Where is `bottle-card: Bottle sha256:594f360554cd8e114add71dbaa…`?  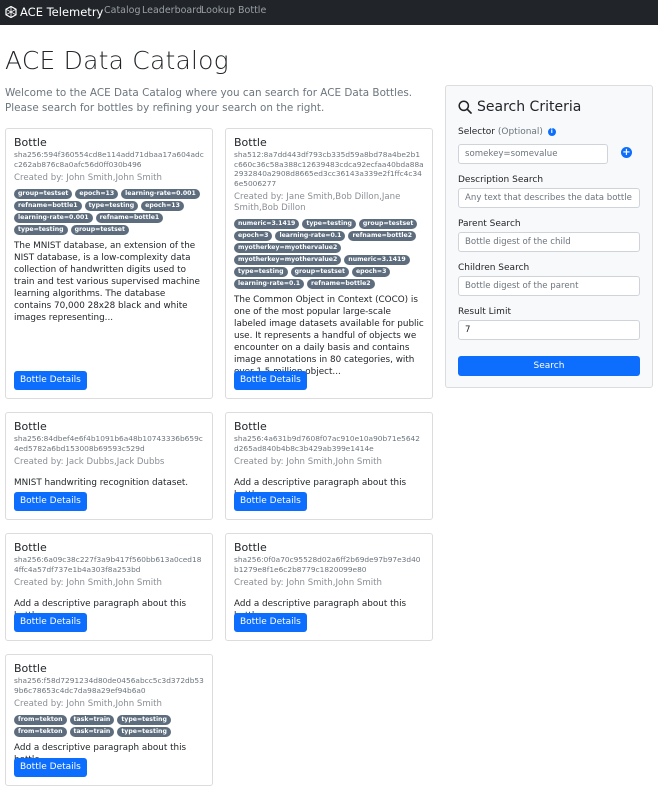 bottle-card: Bottle sha256:594f360554cd8e114add71dbaa… is located at coordinates (109, 263).